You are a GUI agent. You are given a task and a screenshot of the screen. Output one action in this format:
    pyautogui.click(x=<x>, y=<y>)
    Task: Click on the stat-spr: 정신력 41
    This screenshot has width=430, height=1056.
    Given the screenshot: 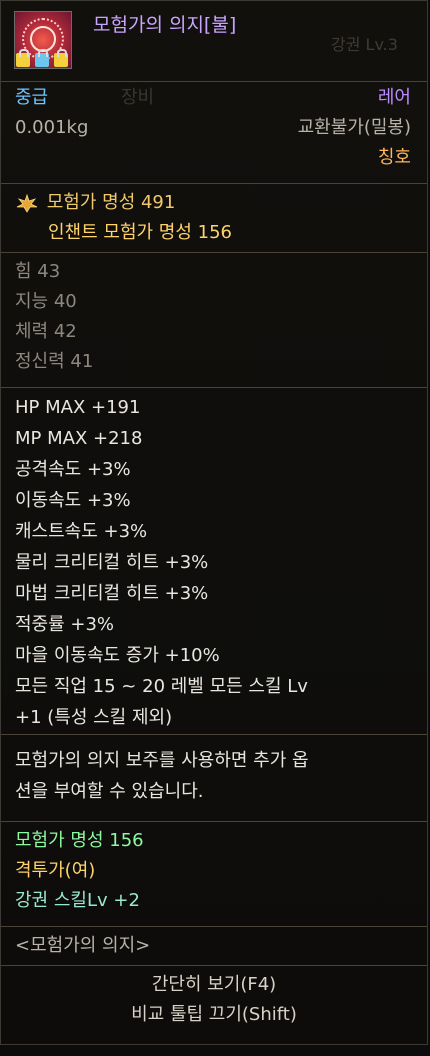 What is the action you would take?
    pyautogui.click(x=54, y=361)
    